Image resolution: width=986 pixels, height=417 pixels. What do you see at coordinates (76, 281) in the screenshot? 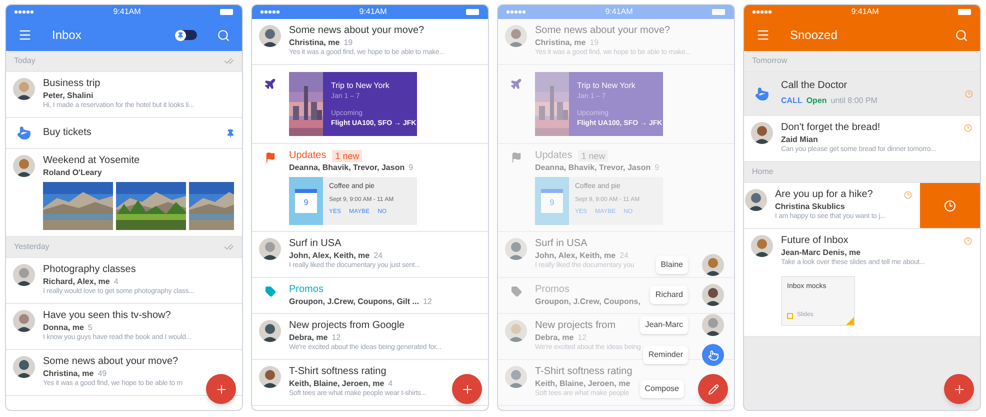
I see `senders: Richard, Alex, me` at bounding box center [76, 281].